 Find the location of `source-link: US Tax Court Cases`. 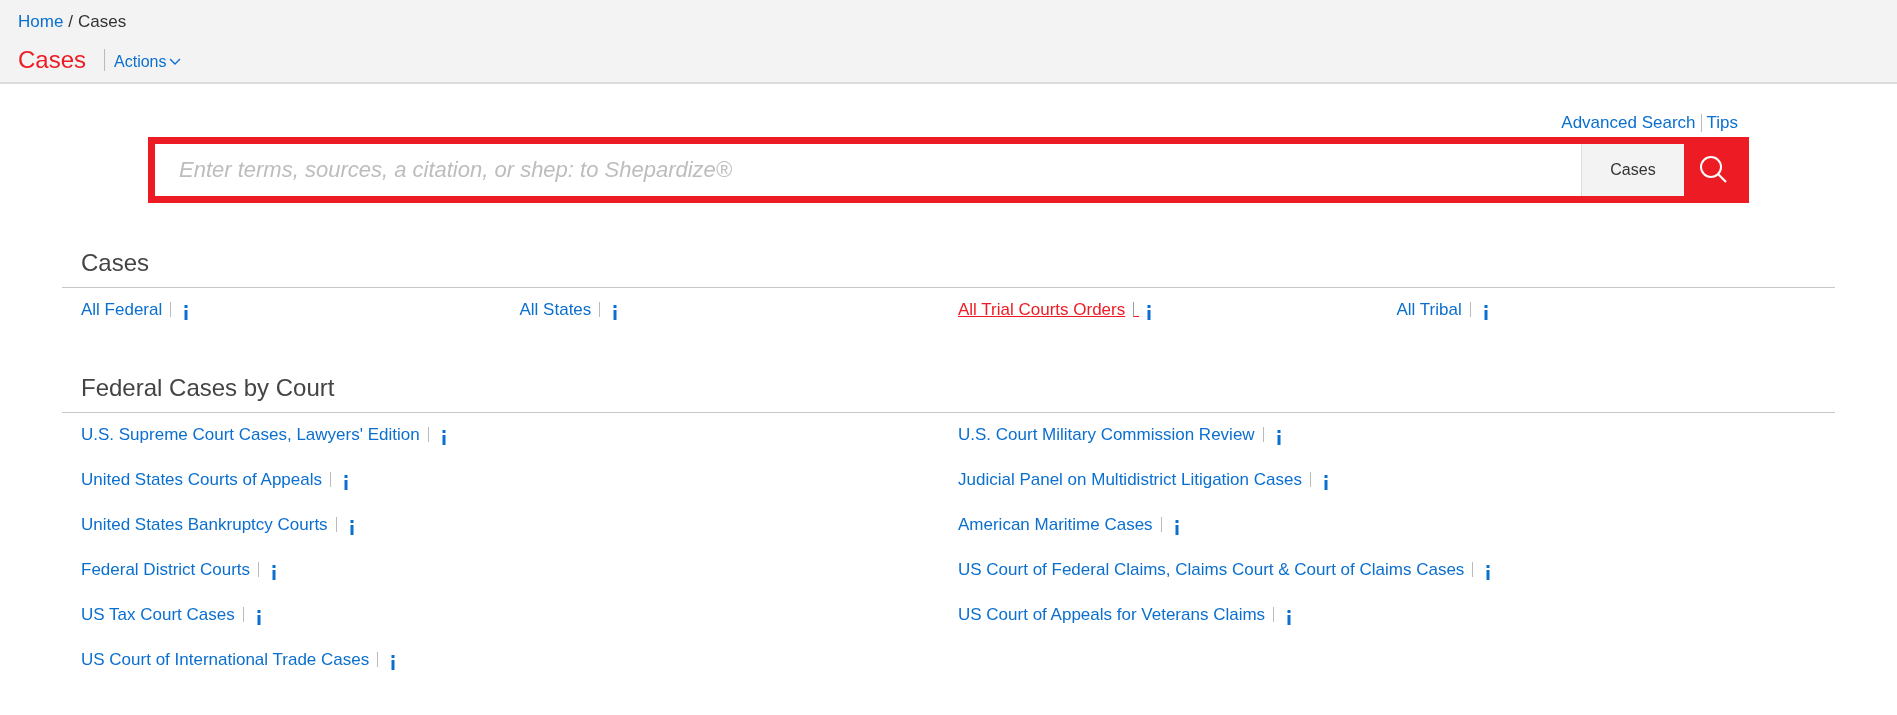

source-link: US Tax Court Cases is located at coordinates (158, 614).